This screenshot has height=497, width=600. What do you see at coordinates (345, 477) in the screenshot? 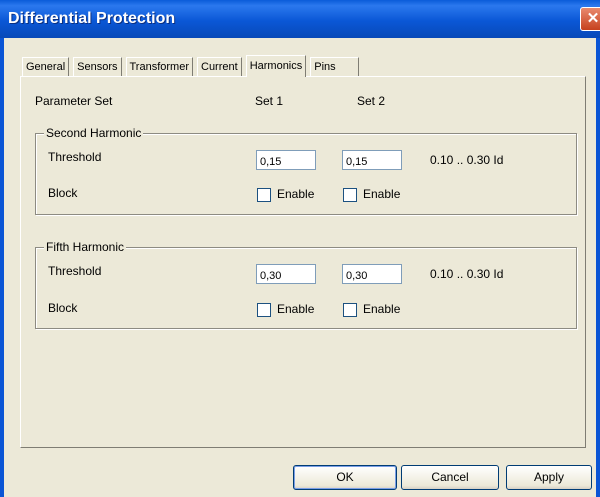
I see `ok-button: OK` at bounding box center [345, 477].